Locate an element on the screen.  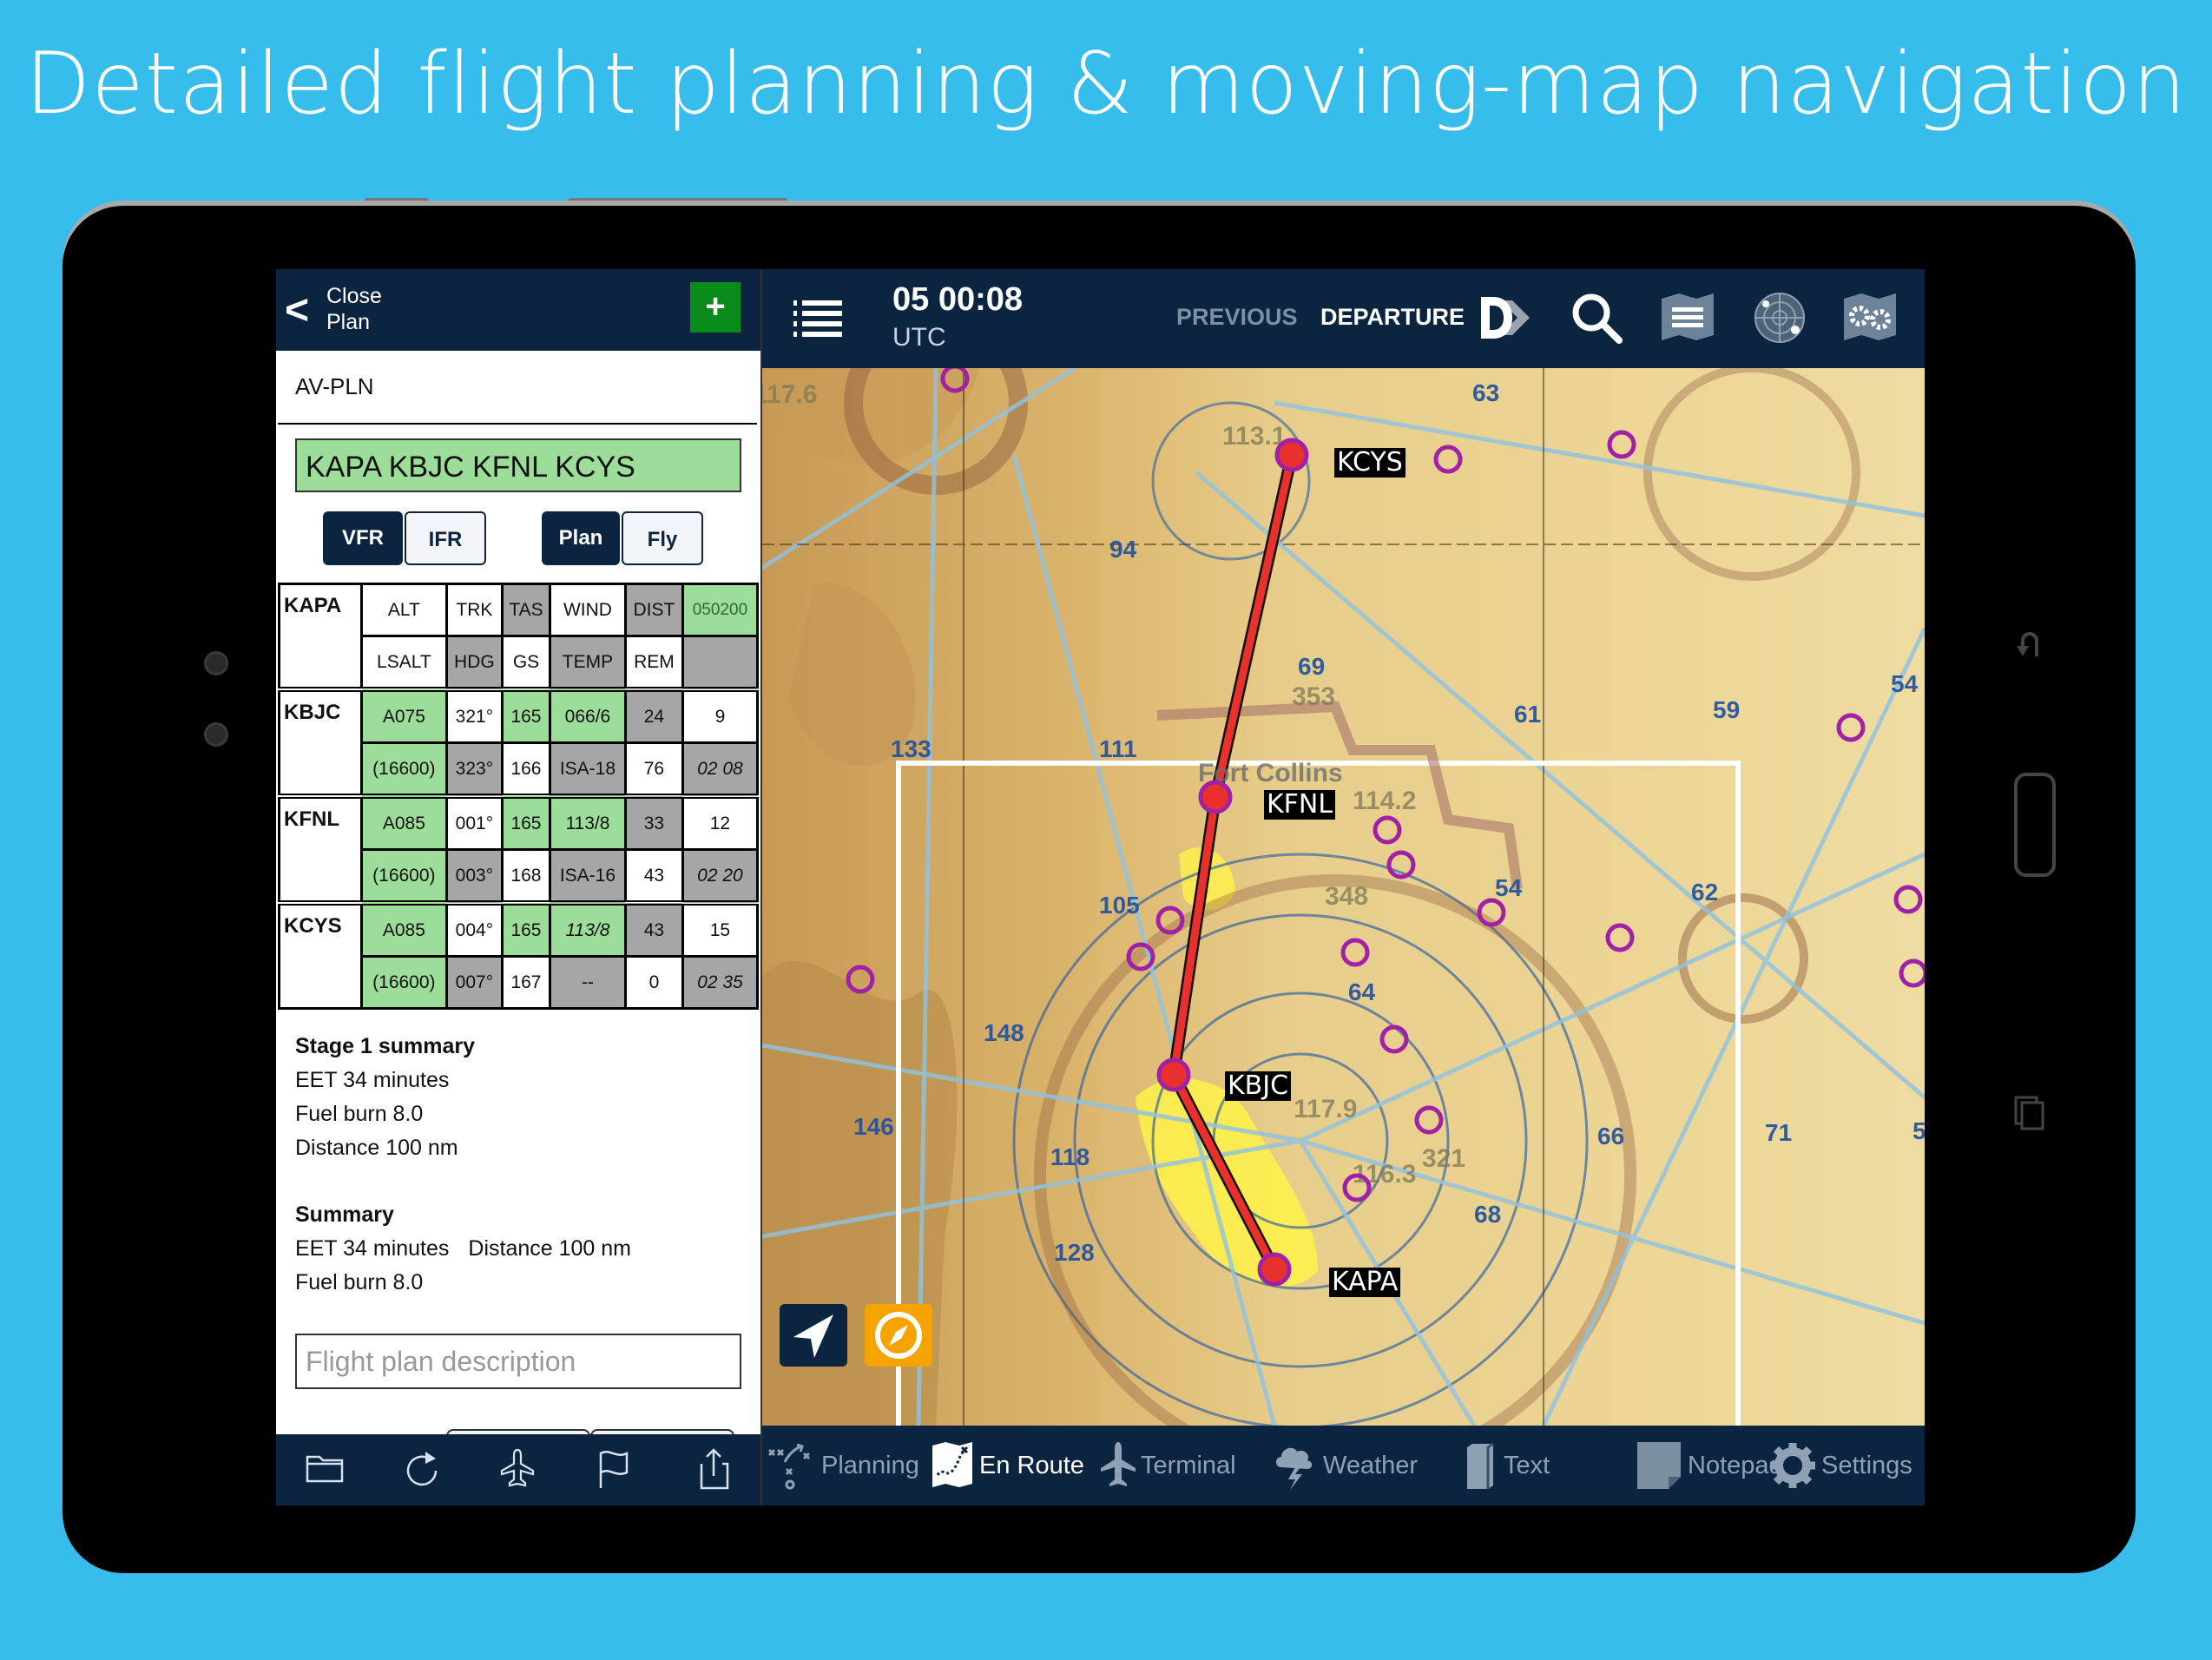
col-header: HDG is located at coordinates (474, 663).